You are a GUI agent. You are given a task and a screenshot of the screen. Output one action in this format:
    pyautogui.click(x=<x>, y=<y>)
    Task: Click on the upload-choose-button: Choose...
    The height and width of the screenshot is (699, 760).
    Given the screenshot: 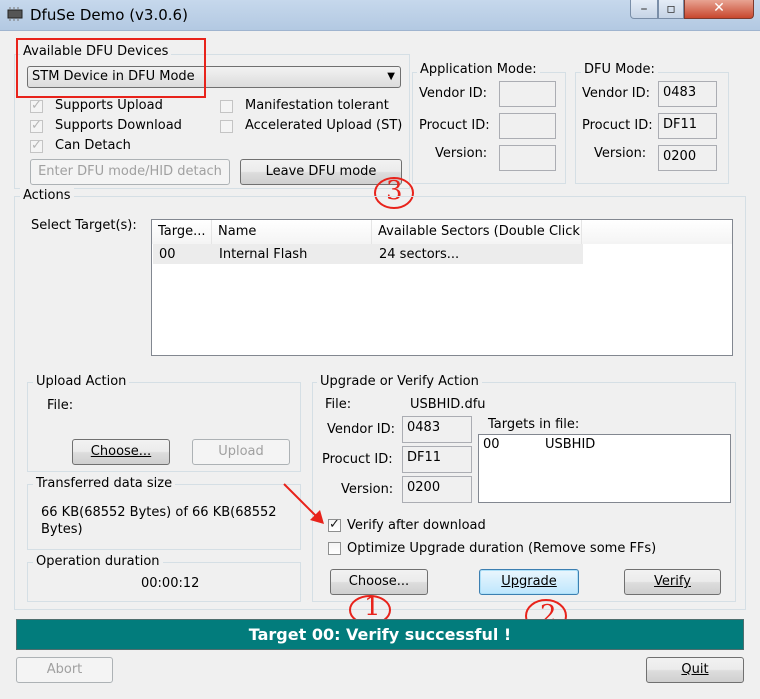 What is the action you would take?
    pyautogui.click(x=121, y=452)
    